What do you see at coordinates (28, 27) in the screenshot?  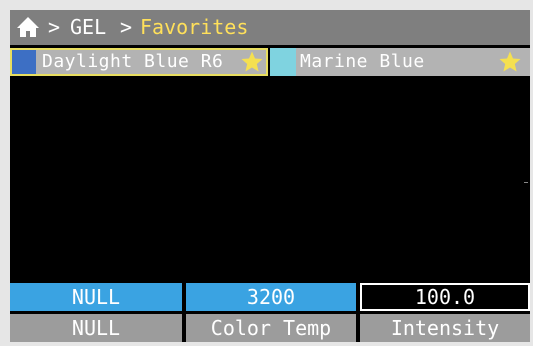 I see `home-icon` at bounding box center [28, 27].